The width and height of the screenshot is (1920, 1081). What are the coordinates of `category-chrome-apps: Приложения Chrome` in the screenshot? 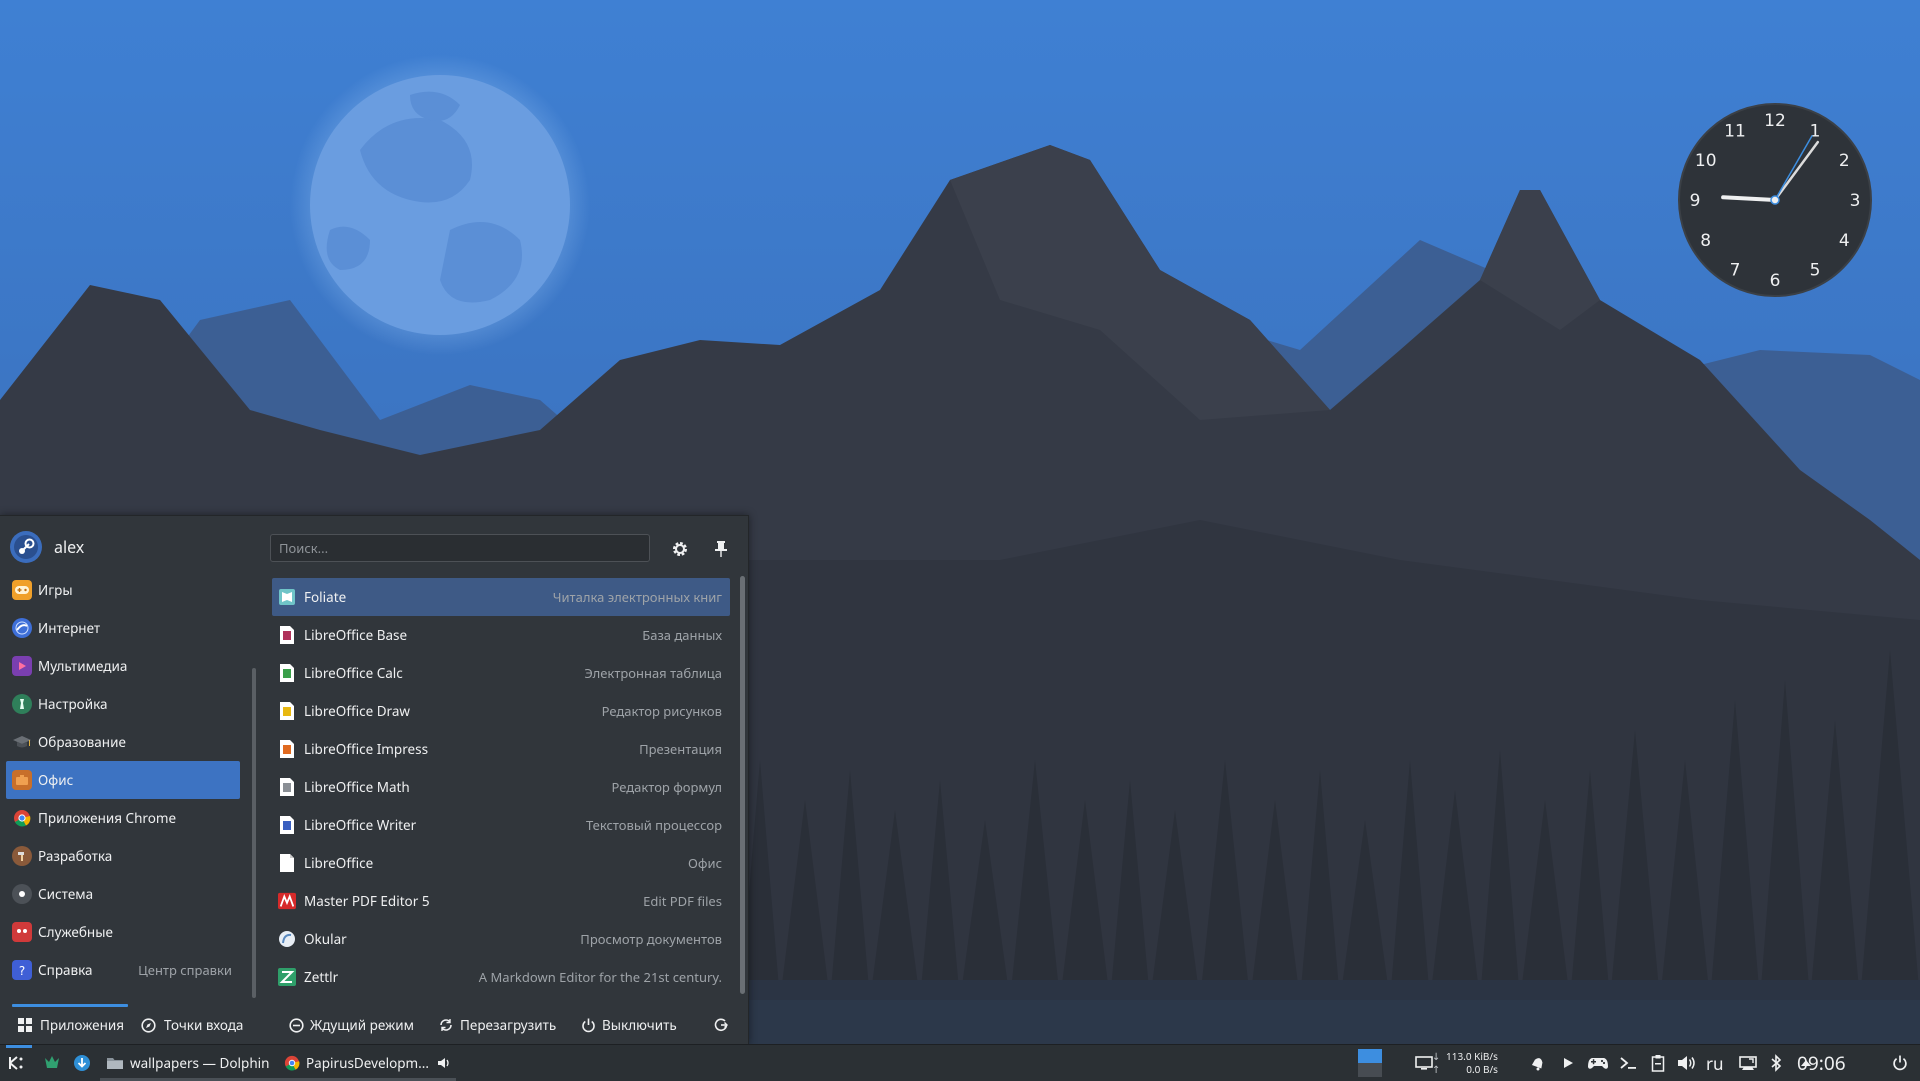 It's located at (123, 818).